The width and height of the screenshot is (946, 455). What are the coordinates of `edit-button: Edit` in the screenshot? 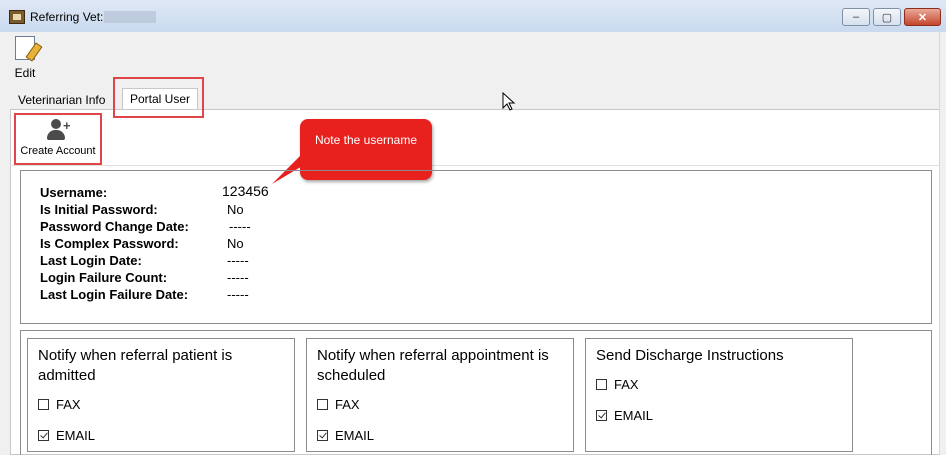 It's located at (25, 59).